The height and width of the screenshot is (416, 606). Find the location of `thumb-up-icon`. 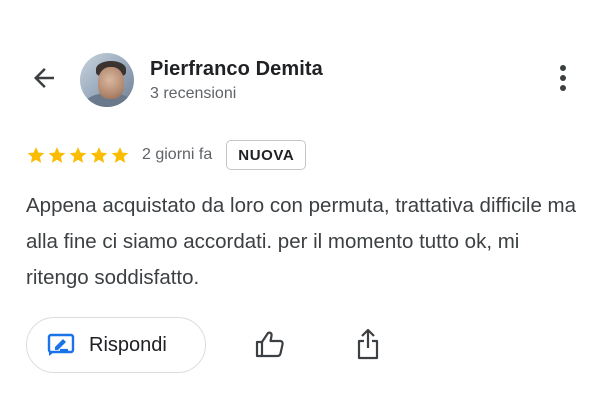

thumb-up-icon is located at coordinates (270, 346).